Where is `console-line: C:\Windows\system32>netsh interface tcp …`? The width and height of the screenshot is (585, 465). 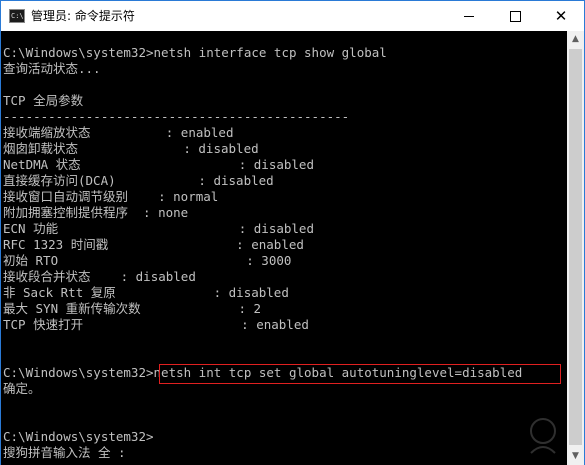
console-line: C:\Windows\system32>netsh interface tcp … is located at coordinates (195, 52).